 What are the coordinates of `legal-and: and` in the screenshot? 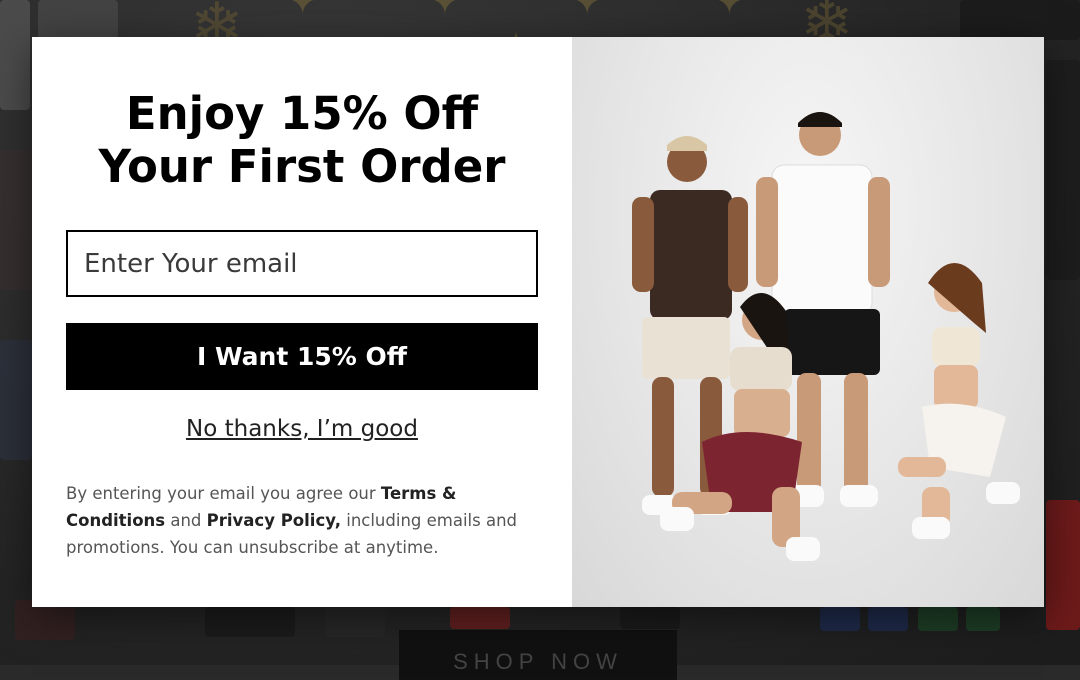 It's located at (186, 520).